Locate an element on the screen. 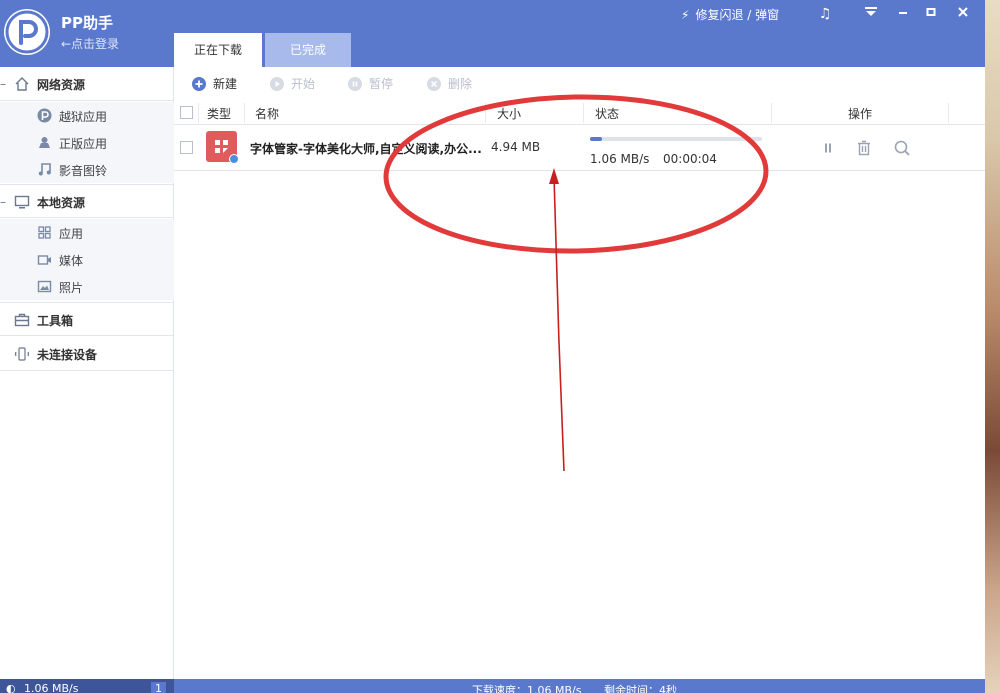 The width and height of the screenshot is (1000, 693). dropdown-menu-icon is located at coordinates (871, 14).